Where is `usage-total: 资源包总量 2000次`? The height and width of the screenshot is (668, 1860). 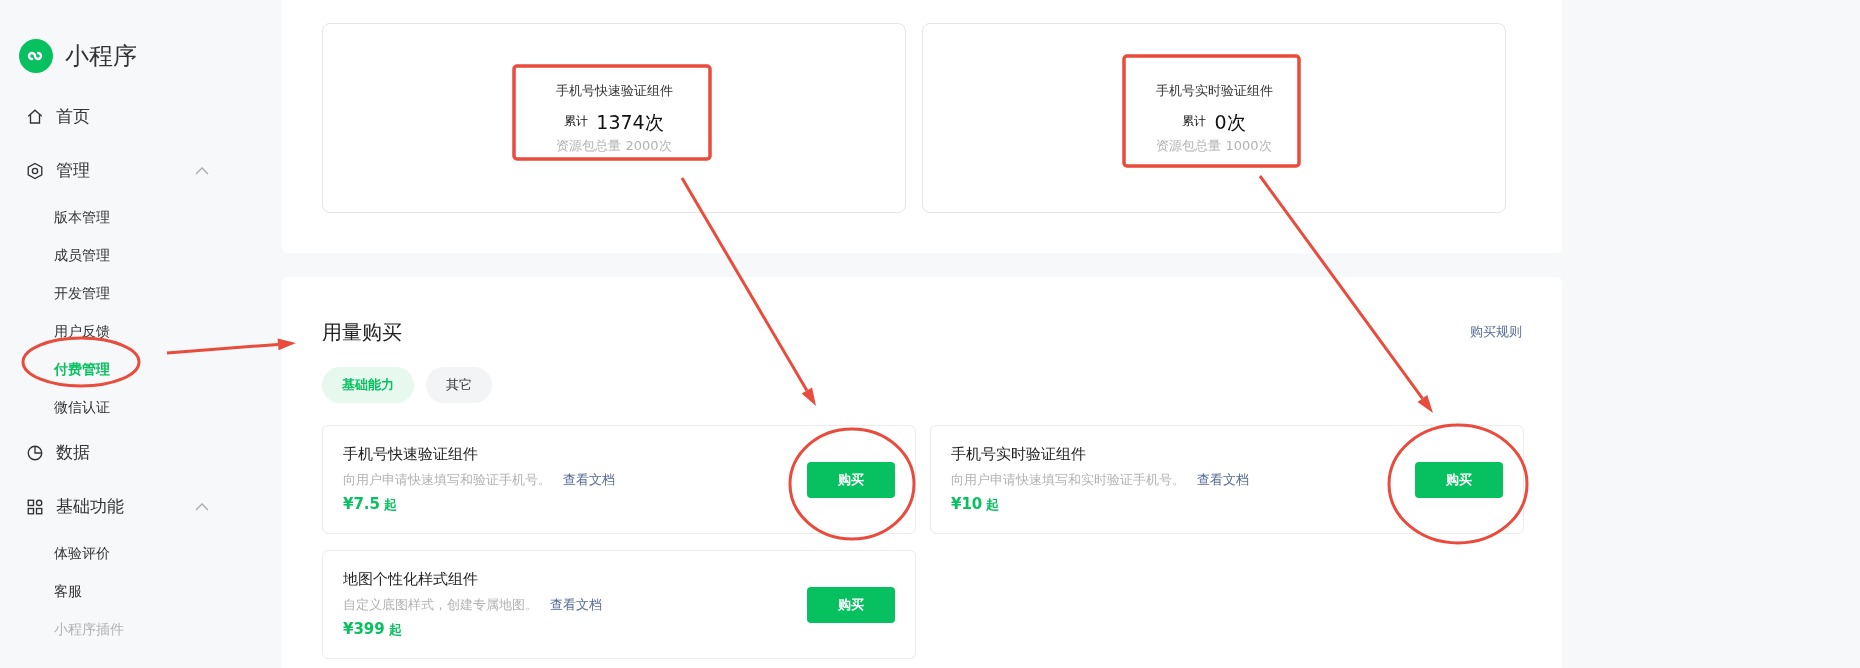
usage-total: 资源包总量 2000次 is located at coordinates (614, 146).